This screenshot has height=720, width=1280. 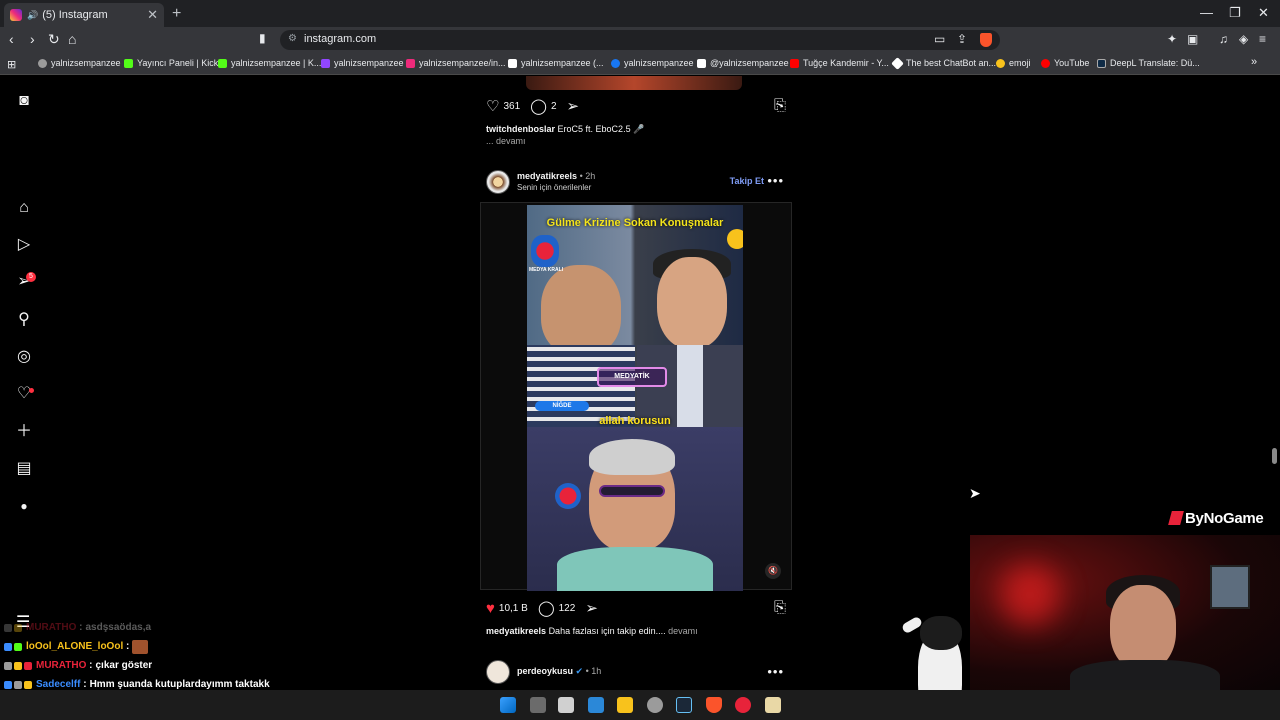 What do you see at coordinates (634, 83) in the screenshot?
I see `previous-post-media` at bounding box center [634, 83].